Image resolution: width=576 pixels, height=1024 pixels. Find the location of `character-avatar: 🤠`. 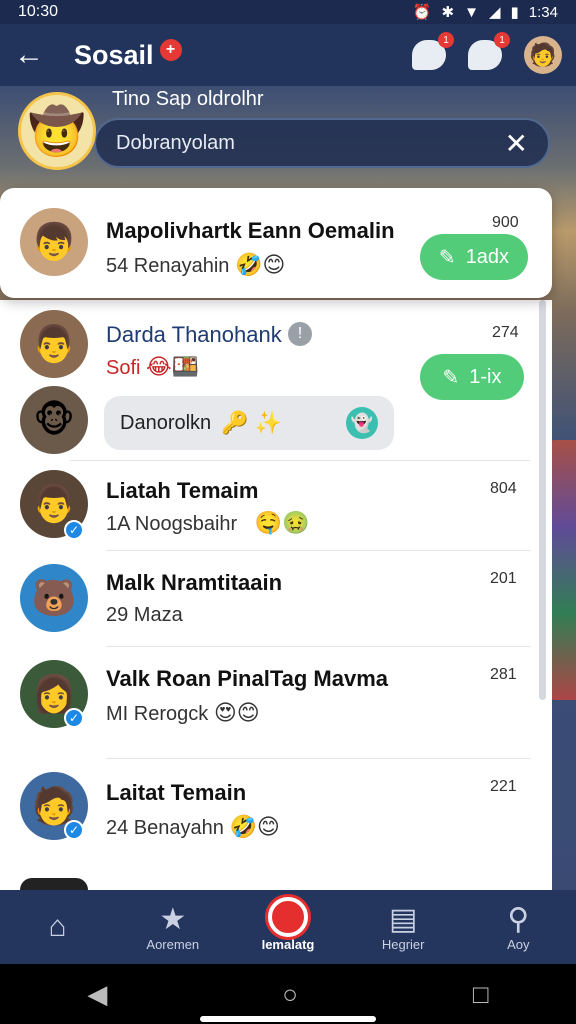

character-avatar: 🤠 is located at coordinates (57, 131).